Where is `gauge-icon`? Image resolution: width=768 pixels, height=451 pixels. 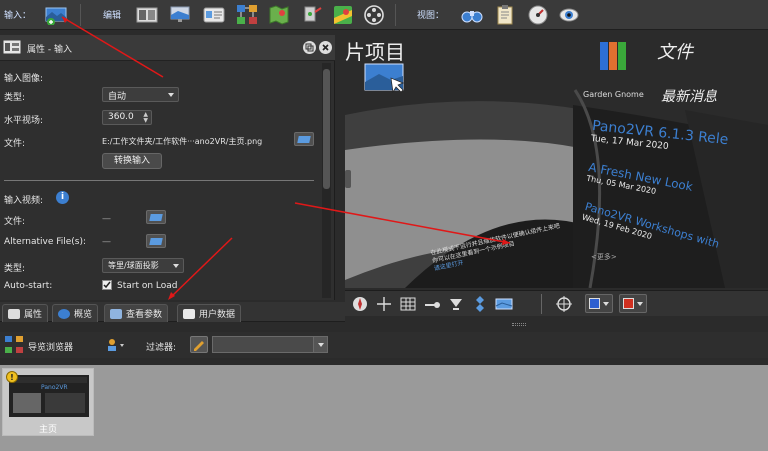
gauge-icon is located at coordinates (538, 15).